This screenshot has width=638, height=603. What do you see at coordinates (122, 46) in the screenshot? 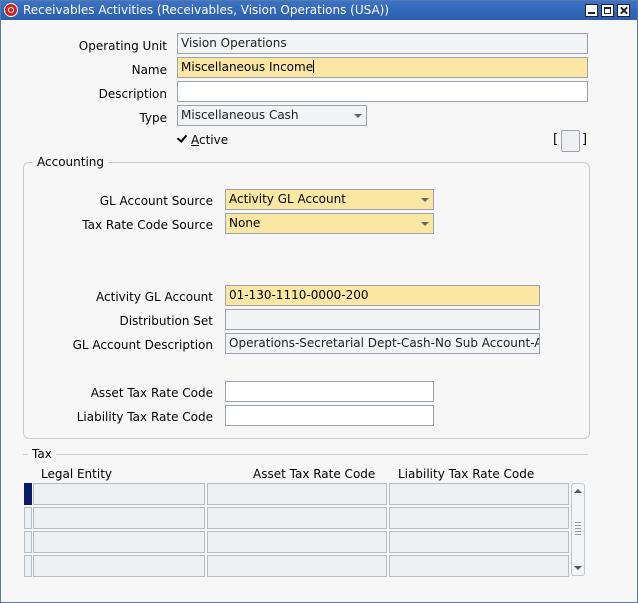
I see `operating-unit-label: Operating Unit` at bounding box center [122, 46].